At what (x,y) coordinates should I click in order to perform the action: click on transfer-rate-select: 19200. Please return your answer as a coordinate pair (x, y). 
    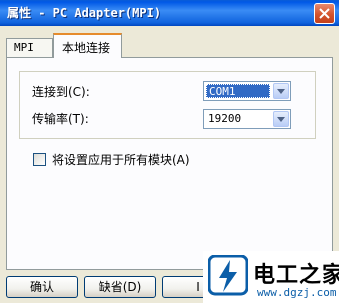
    Looking at the image, I should click on (247, 119).